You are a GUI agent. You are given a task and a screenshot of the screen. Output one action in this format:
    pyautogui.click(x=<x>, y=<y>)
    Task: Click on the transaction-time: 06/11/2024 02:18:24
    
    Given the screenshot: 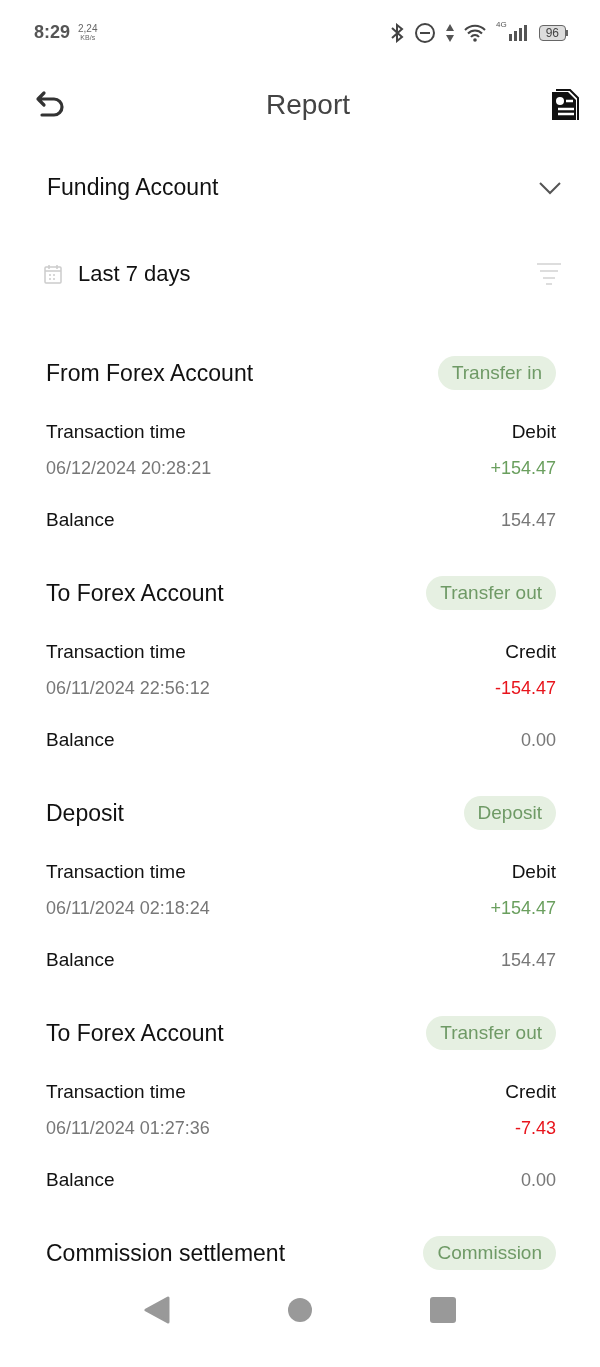 What is the action you would take?
    pyautogui.click(x=128, y=908)
    